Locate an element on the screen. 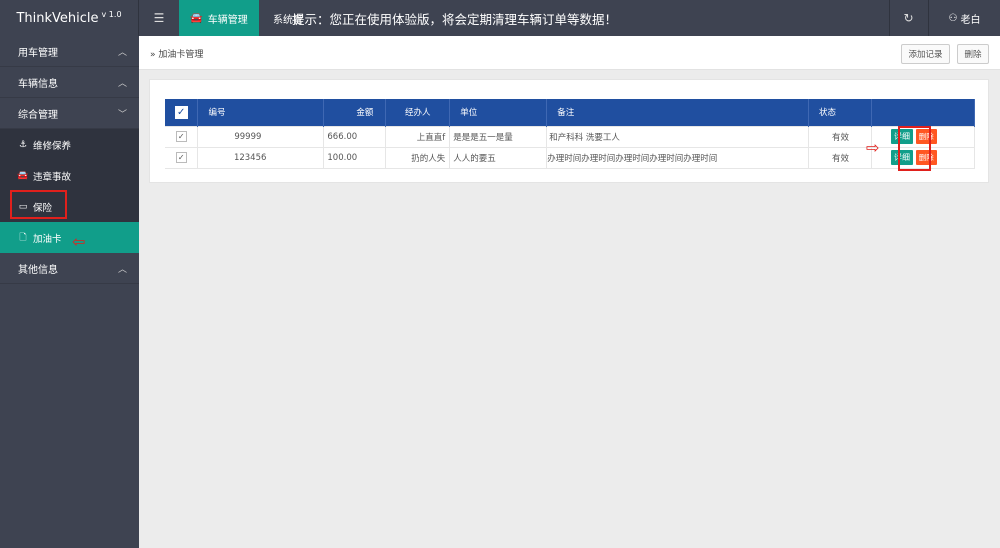 Image resolution: width=1000 pixels, height=548 pixels. sidebar-item-label: 违章事故 is located at coordinates (52, 177).